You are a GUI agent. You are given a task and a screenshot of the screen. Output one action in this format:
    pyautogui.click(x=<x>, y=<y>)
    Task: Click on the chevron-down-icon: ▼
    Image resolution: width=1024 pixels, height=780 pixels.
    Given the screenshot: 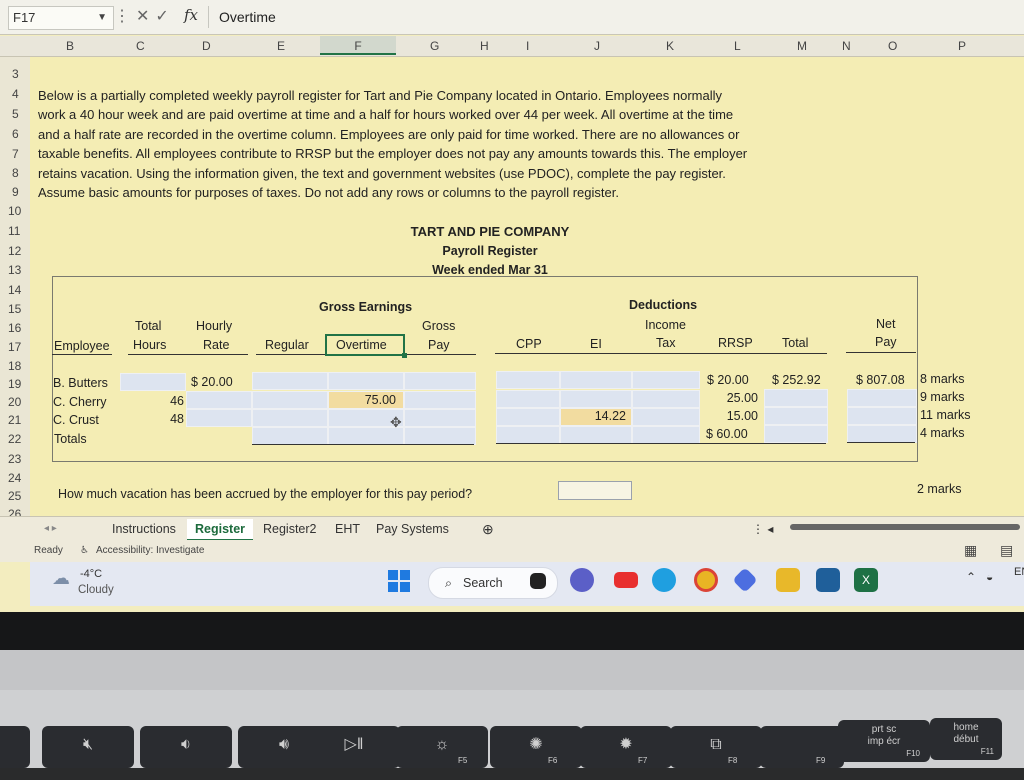 What is the action you would take?
    pyautogui.click(x=102, y=18)
    